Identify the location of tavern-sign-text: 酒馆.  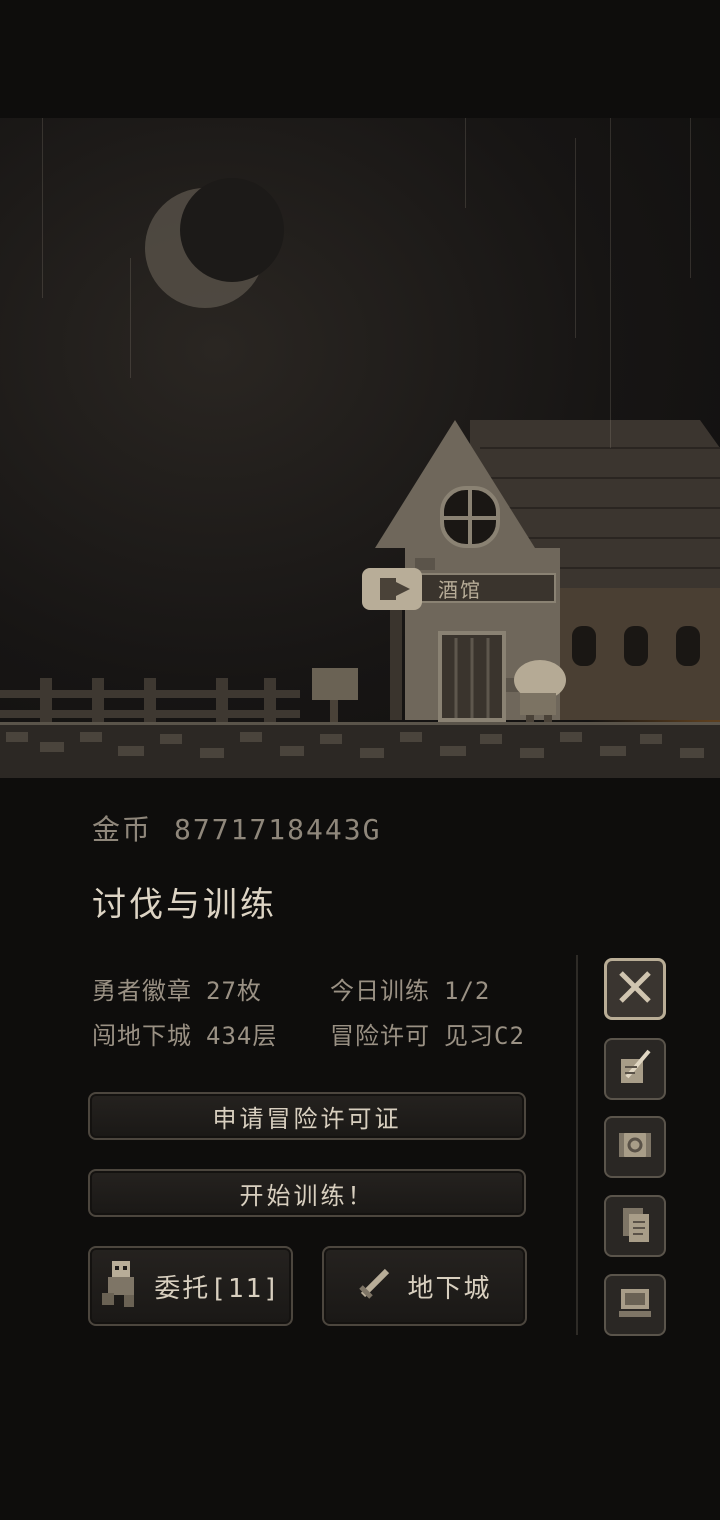
(460, 590).